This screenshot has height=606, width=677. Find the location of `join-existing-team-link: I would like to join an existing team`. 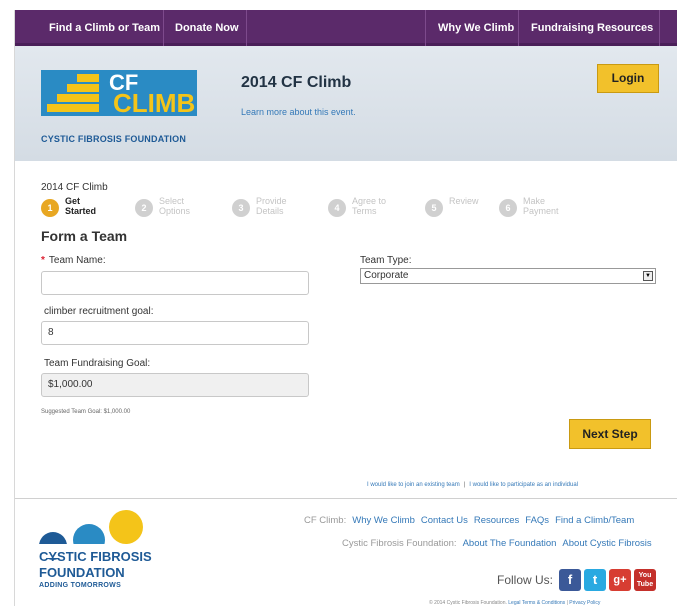

join-existing-team-link: I would like to join an existing team is located at coordinates (413, 485).